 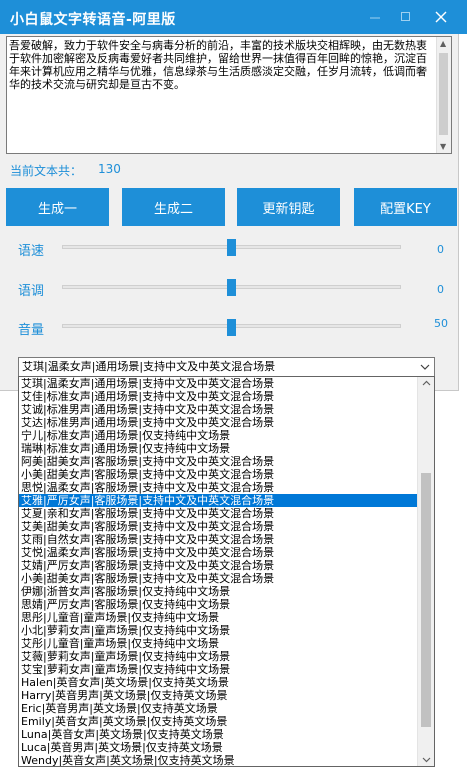 I want to click on refresh-key-button: 更新钥匙, so click(x=288, y=207).